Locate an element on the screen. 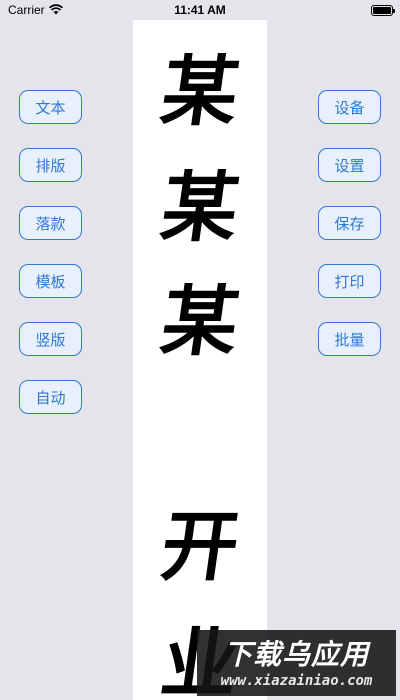 Image resolution: width=400 pixels, height=700 pixels. clock: 11:41 AM is located at coordinates (200, 10).